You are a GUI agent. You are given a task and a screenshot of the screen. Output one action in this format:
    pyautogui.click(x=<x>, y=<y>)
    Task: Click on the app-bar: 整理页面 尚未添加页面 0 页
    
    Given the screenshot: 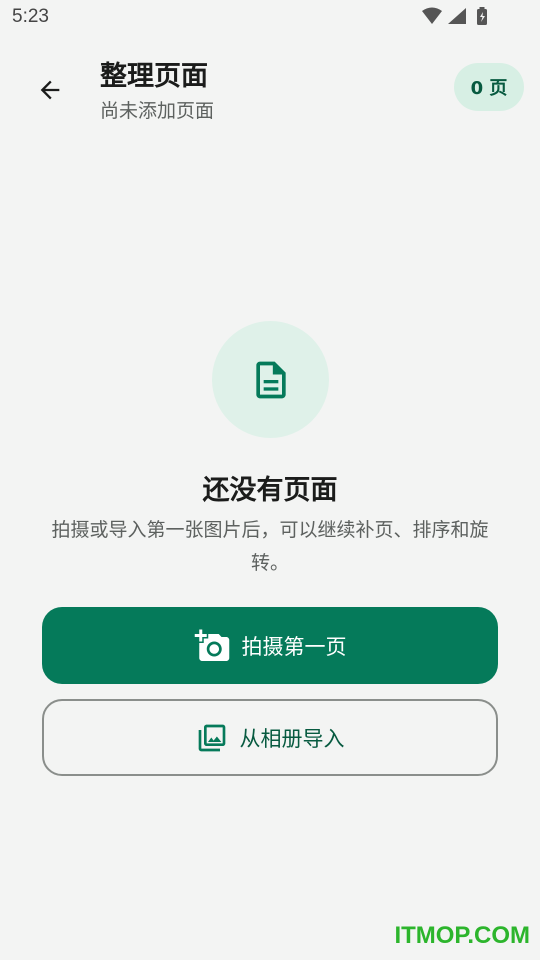 What is the action you would take?
    pyautogui.click(x=270, y=90)
    